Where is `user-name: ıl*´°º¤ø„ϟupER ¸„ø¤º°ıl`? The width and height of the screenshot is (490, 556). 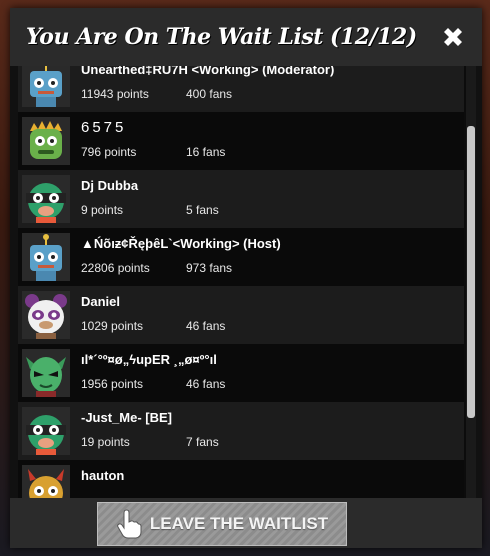 user-name: ıl*´°º¤ø„ϟupER ¸„ø¤º°ıl is located at coordinates (149, 359).